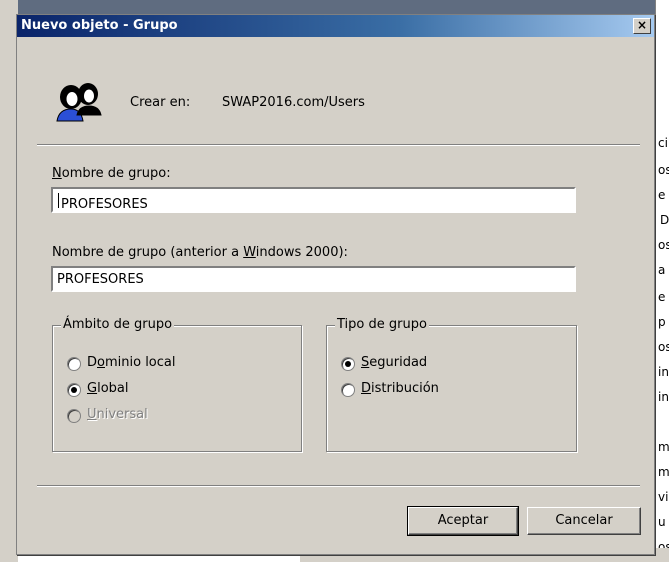  What do you see at coordinates (160, 102) in the screenshot?
I see `create-in-label: Crear en:` at bounding box center [160, 102].